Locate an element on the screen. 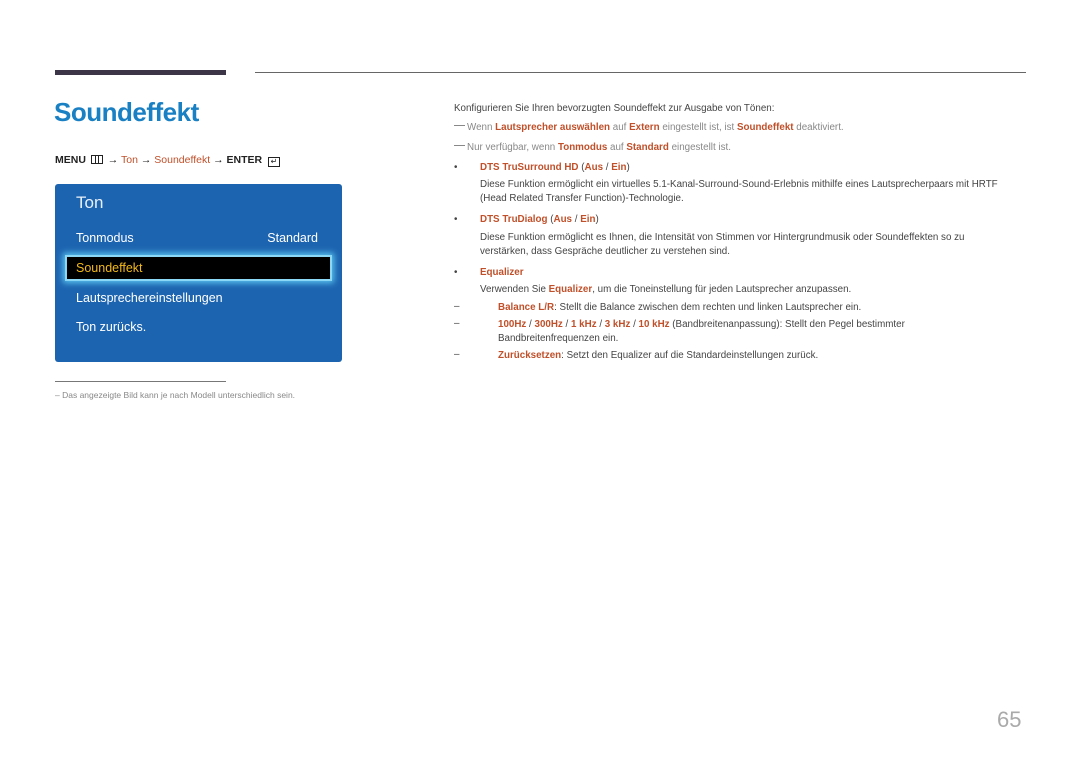 Image resolution: width=1080 pixels, height=763 pixels. header-rule is located at coordinates (640, 72).